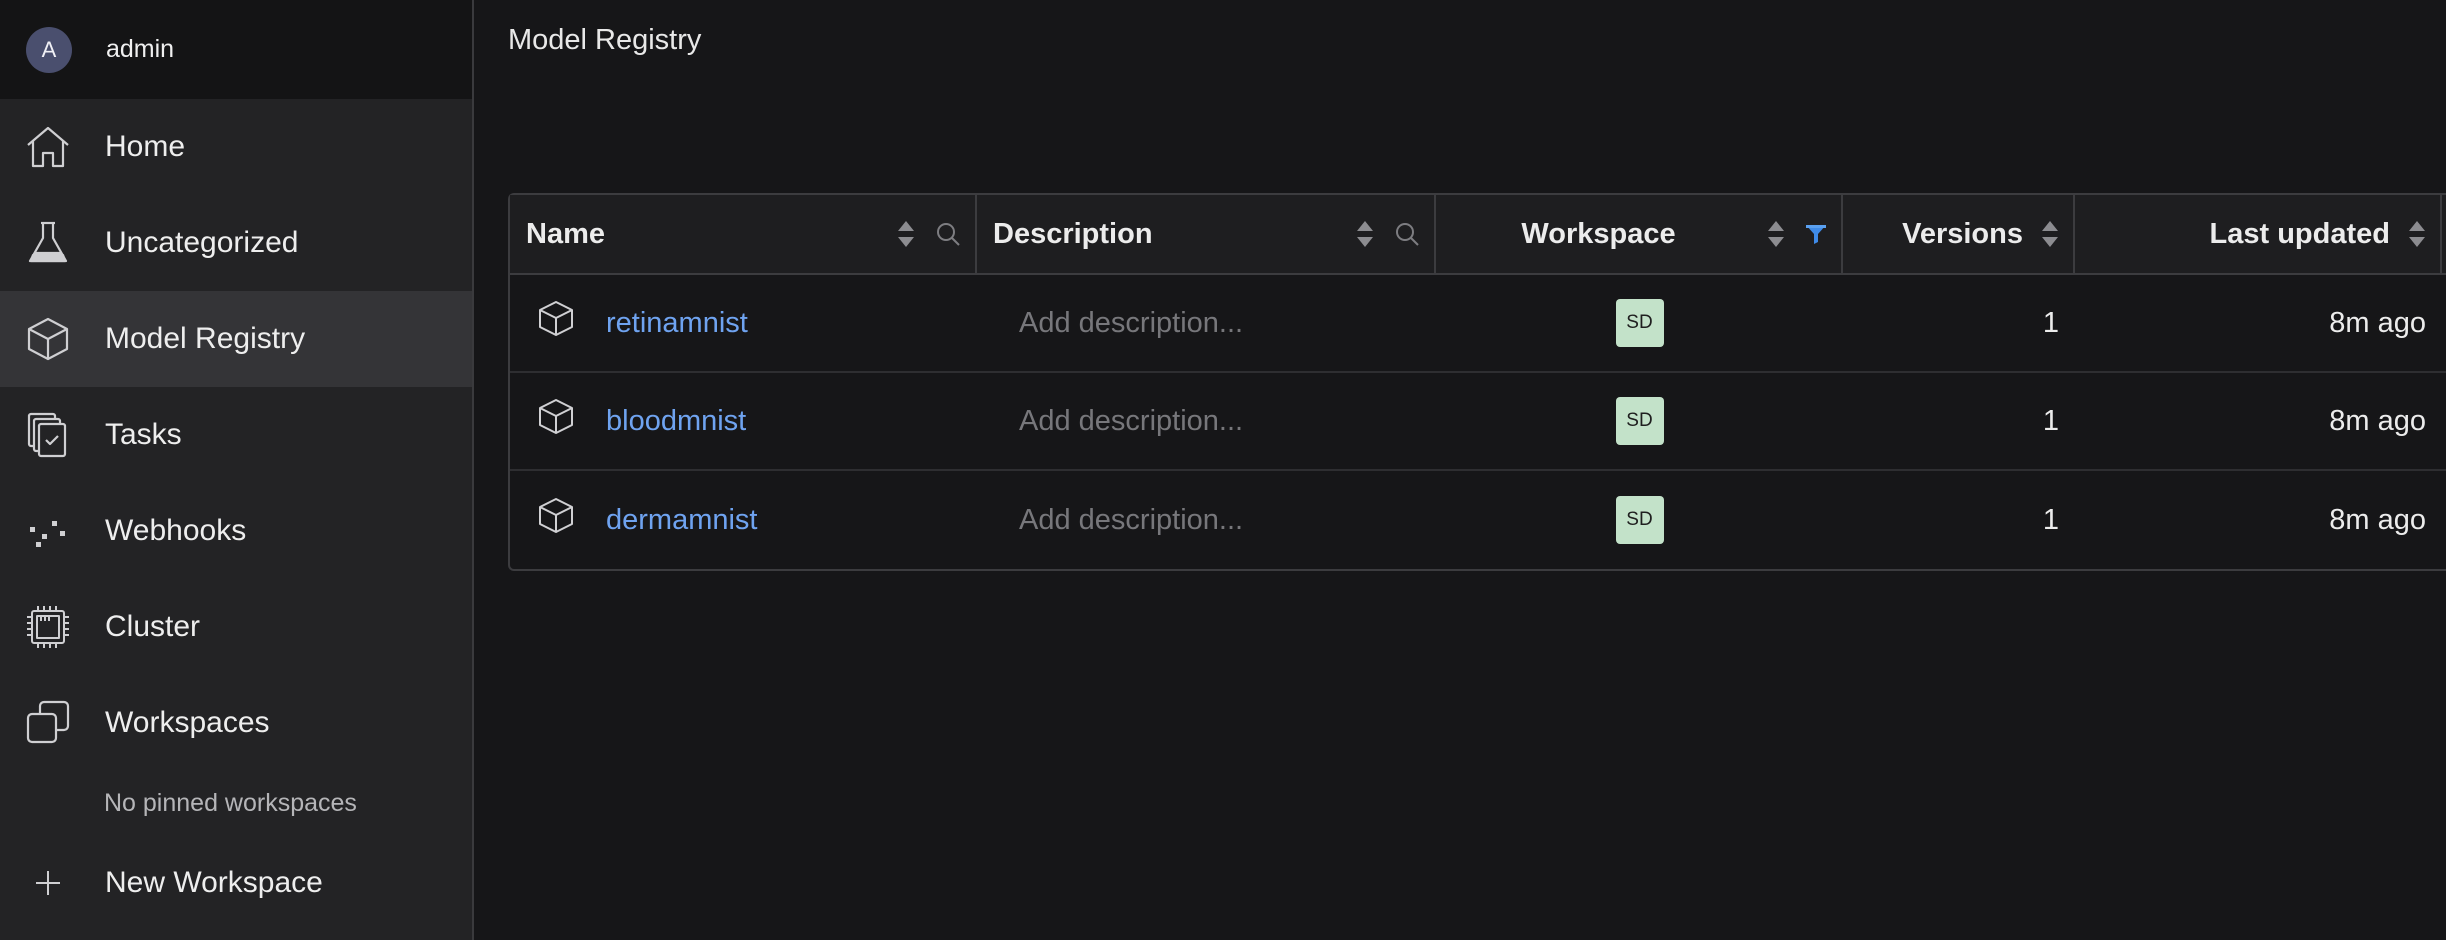  Describe the element at coordinates (48, 723) in the screenshot. I see `workspaces-icon` at that location.